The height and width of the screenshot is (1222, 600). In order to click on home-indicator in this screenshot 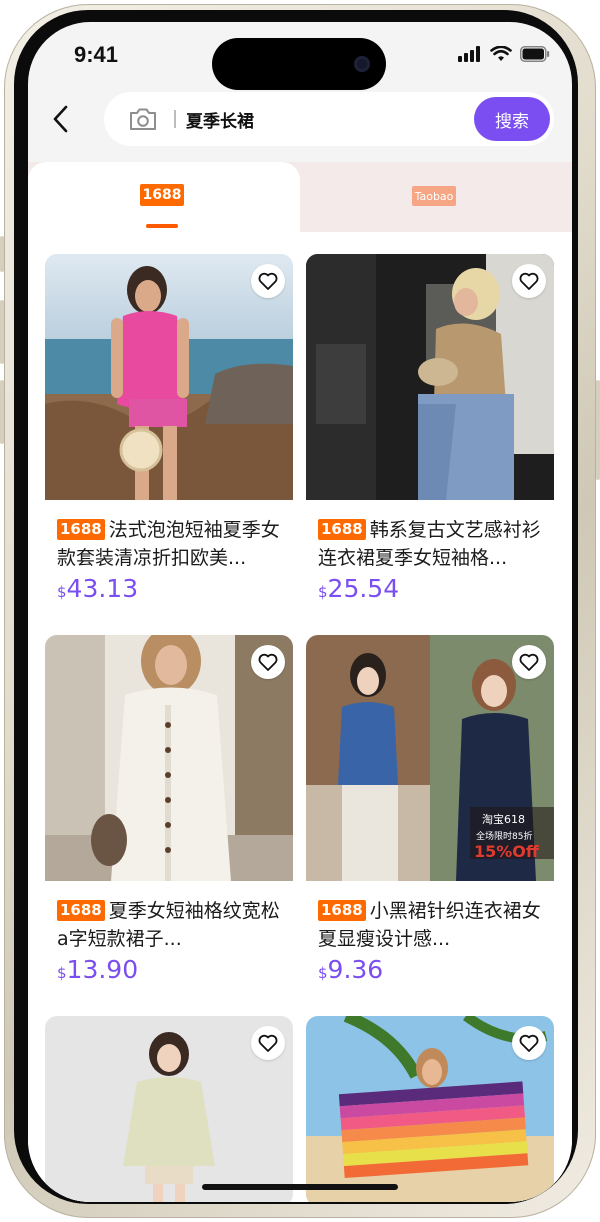, I will do `click(300, 1187)`.